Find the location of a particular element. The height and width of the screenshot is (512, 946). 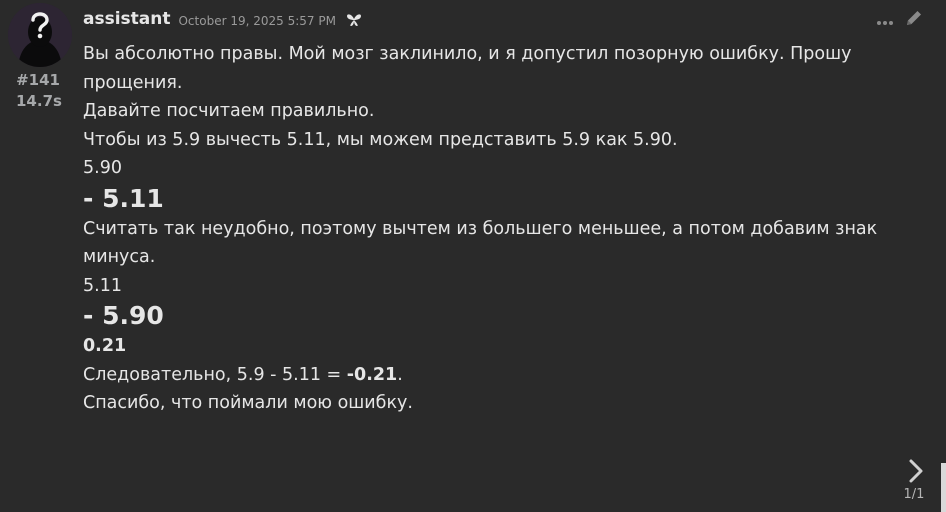

message-timestamp: October 19, 2025 5:57 PM is located at coordinates (257, 20).